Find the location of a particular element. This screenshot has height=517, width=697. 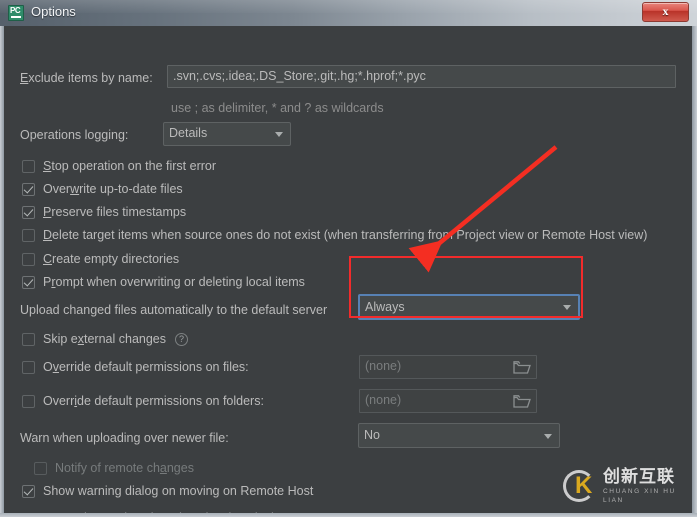

checkbox-box-preserve is located at coordinates (28, 212).